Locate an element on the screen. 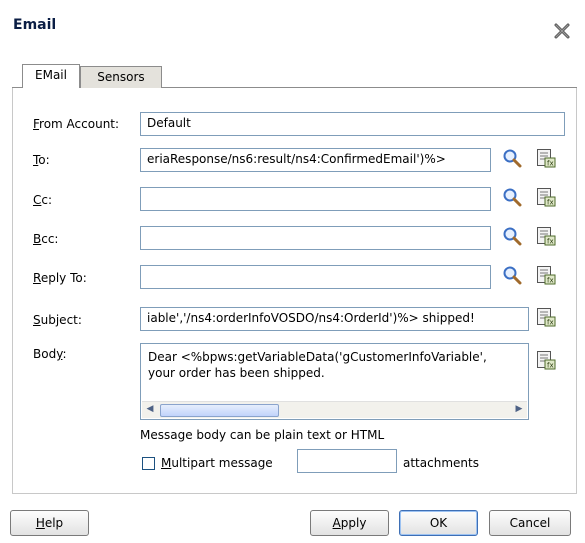  horizontal-scrollbar: ◀ ▶ is located at coordinates (334, 409).